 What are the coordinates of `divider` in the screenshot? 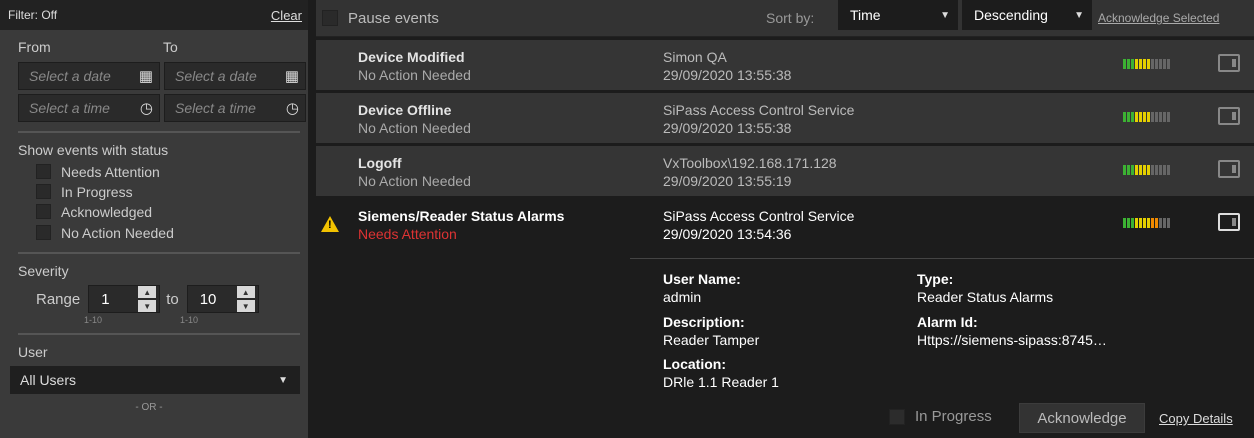 It's located at (159, 334).